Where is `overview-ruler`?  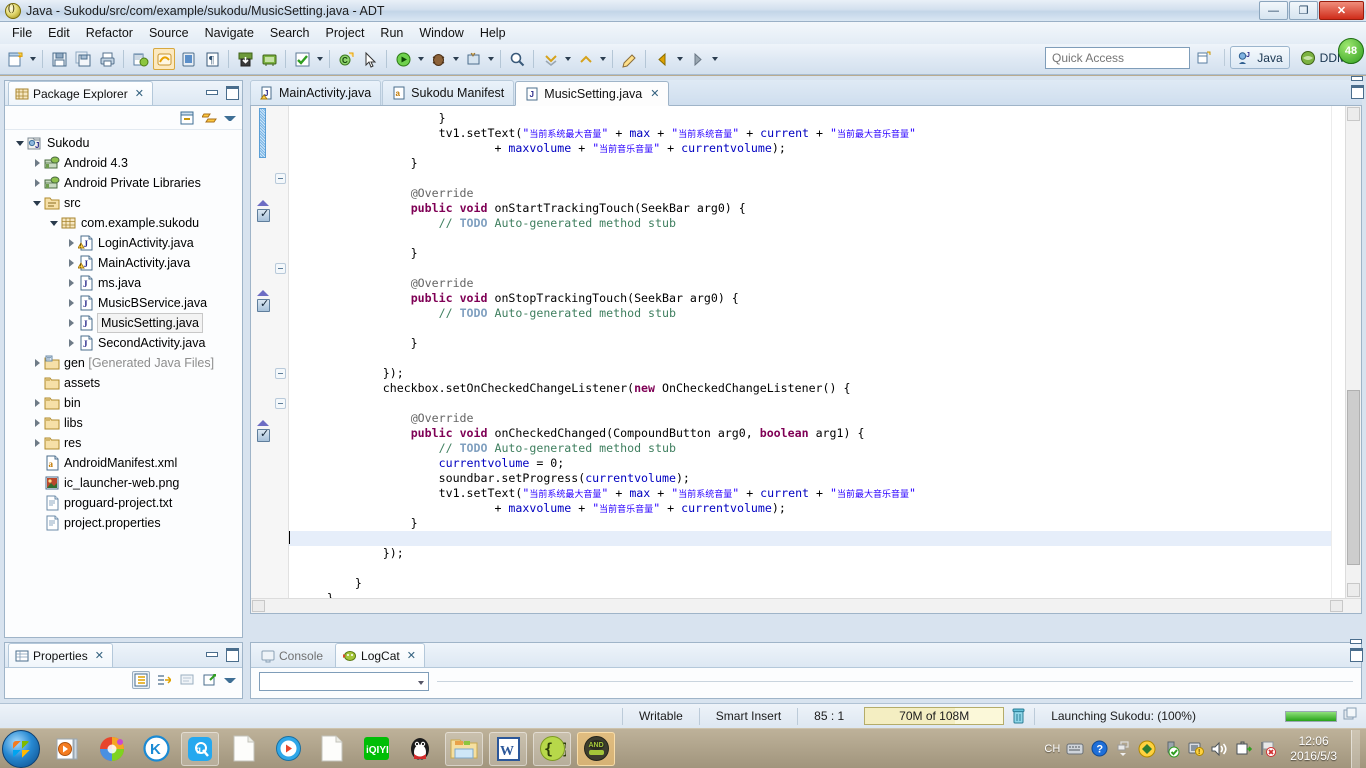
overview-ruler is located at coordinates (1338, 359).